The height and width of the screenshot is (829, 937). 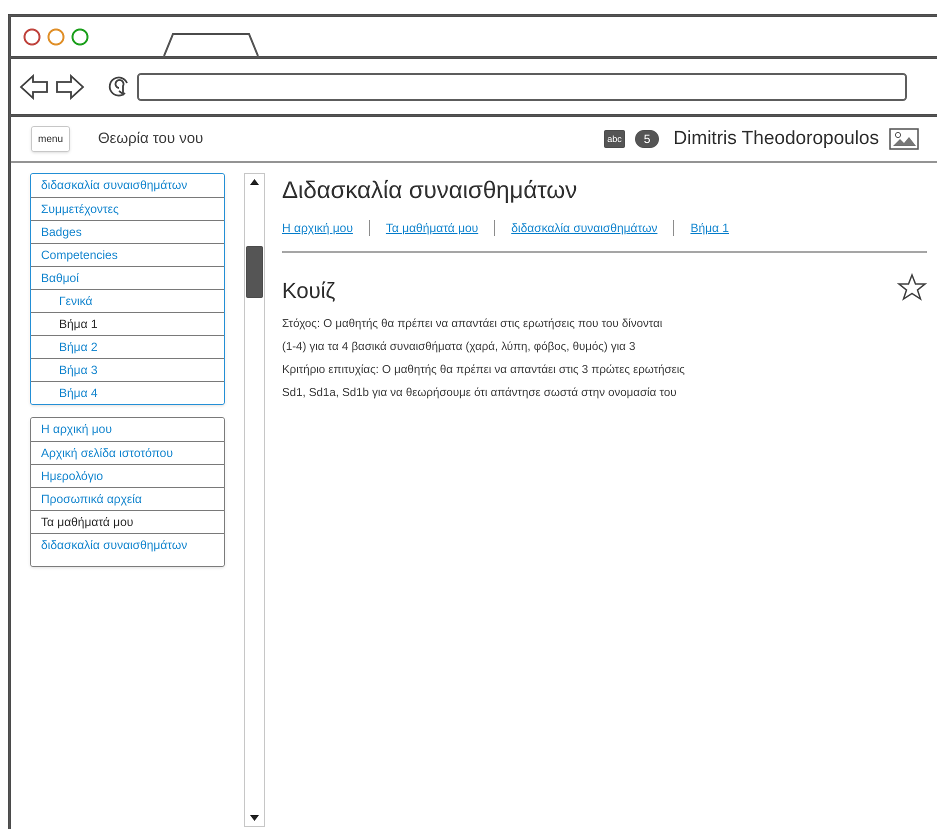 What do you see at coordinates (211, 44) in the screenshot?
I see `browser-tab` at bounding box center [211, 44].